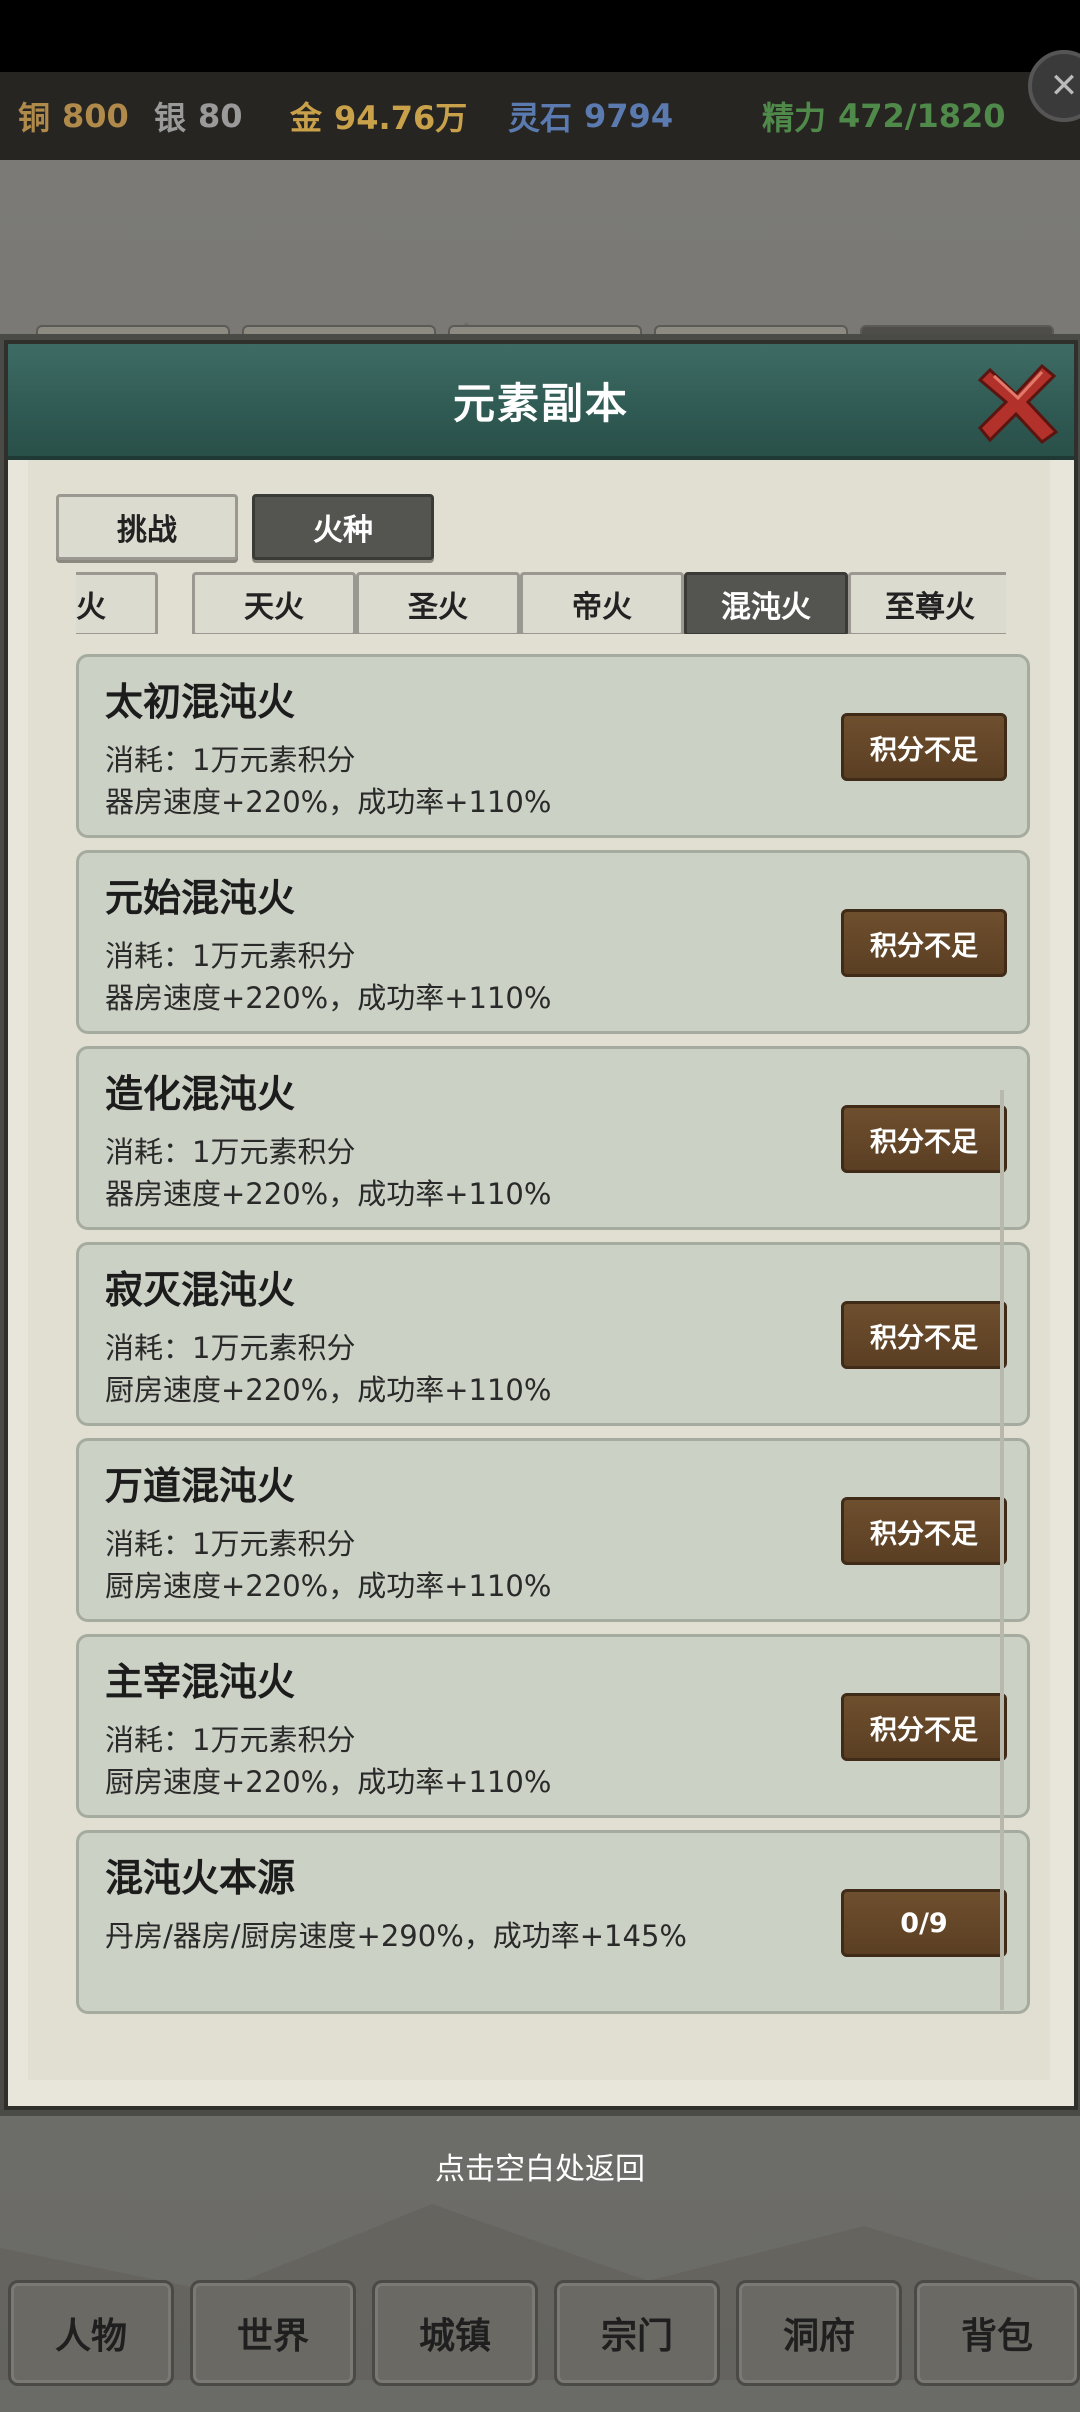 This screenshot has width=1080, height=2412. What do you see at coordinates (438, 603) in the screenshot?
I see `tab-holy-fire: 圣火` at bounding box center [438, 603].